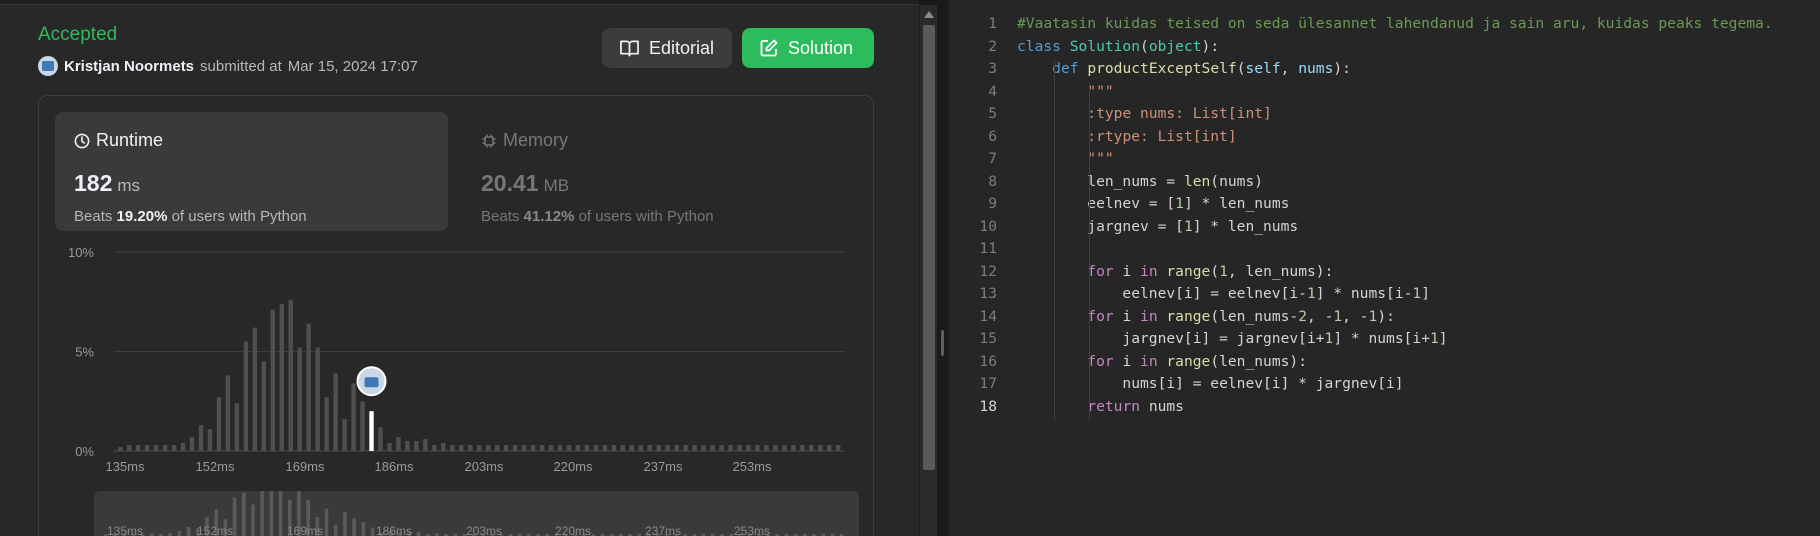 The width and height of the screenshot is (1820, 536). Describe the element at coordinates (1245, 226) in the screenshot. I see `code-token: ] * len_nums` at that location.